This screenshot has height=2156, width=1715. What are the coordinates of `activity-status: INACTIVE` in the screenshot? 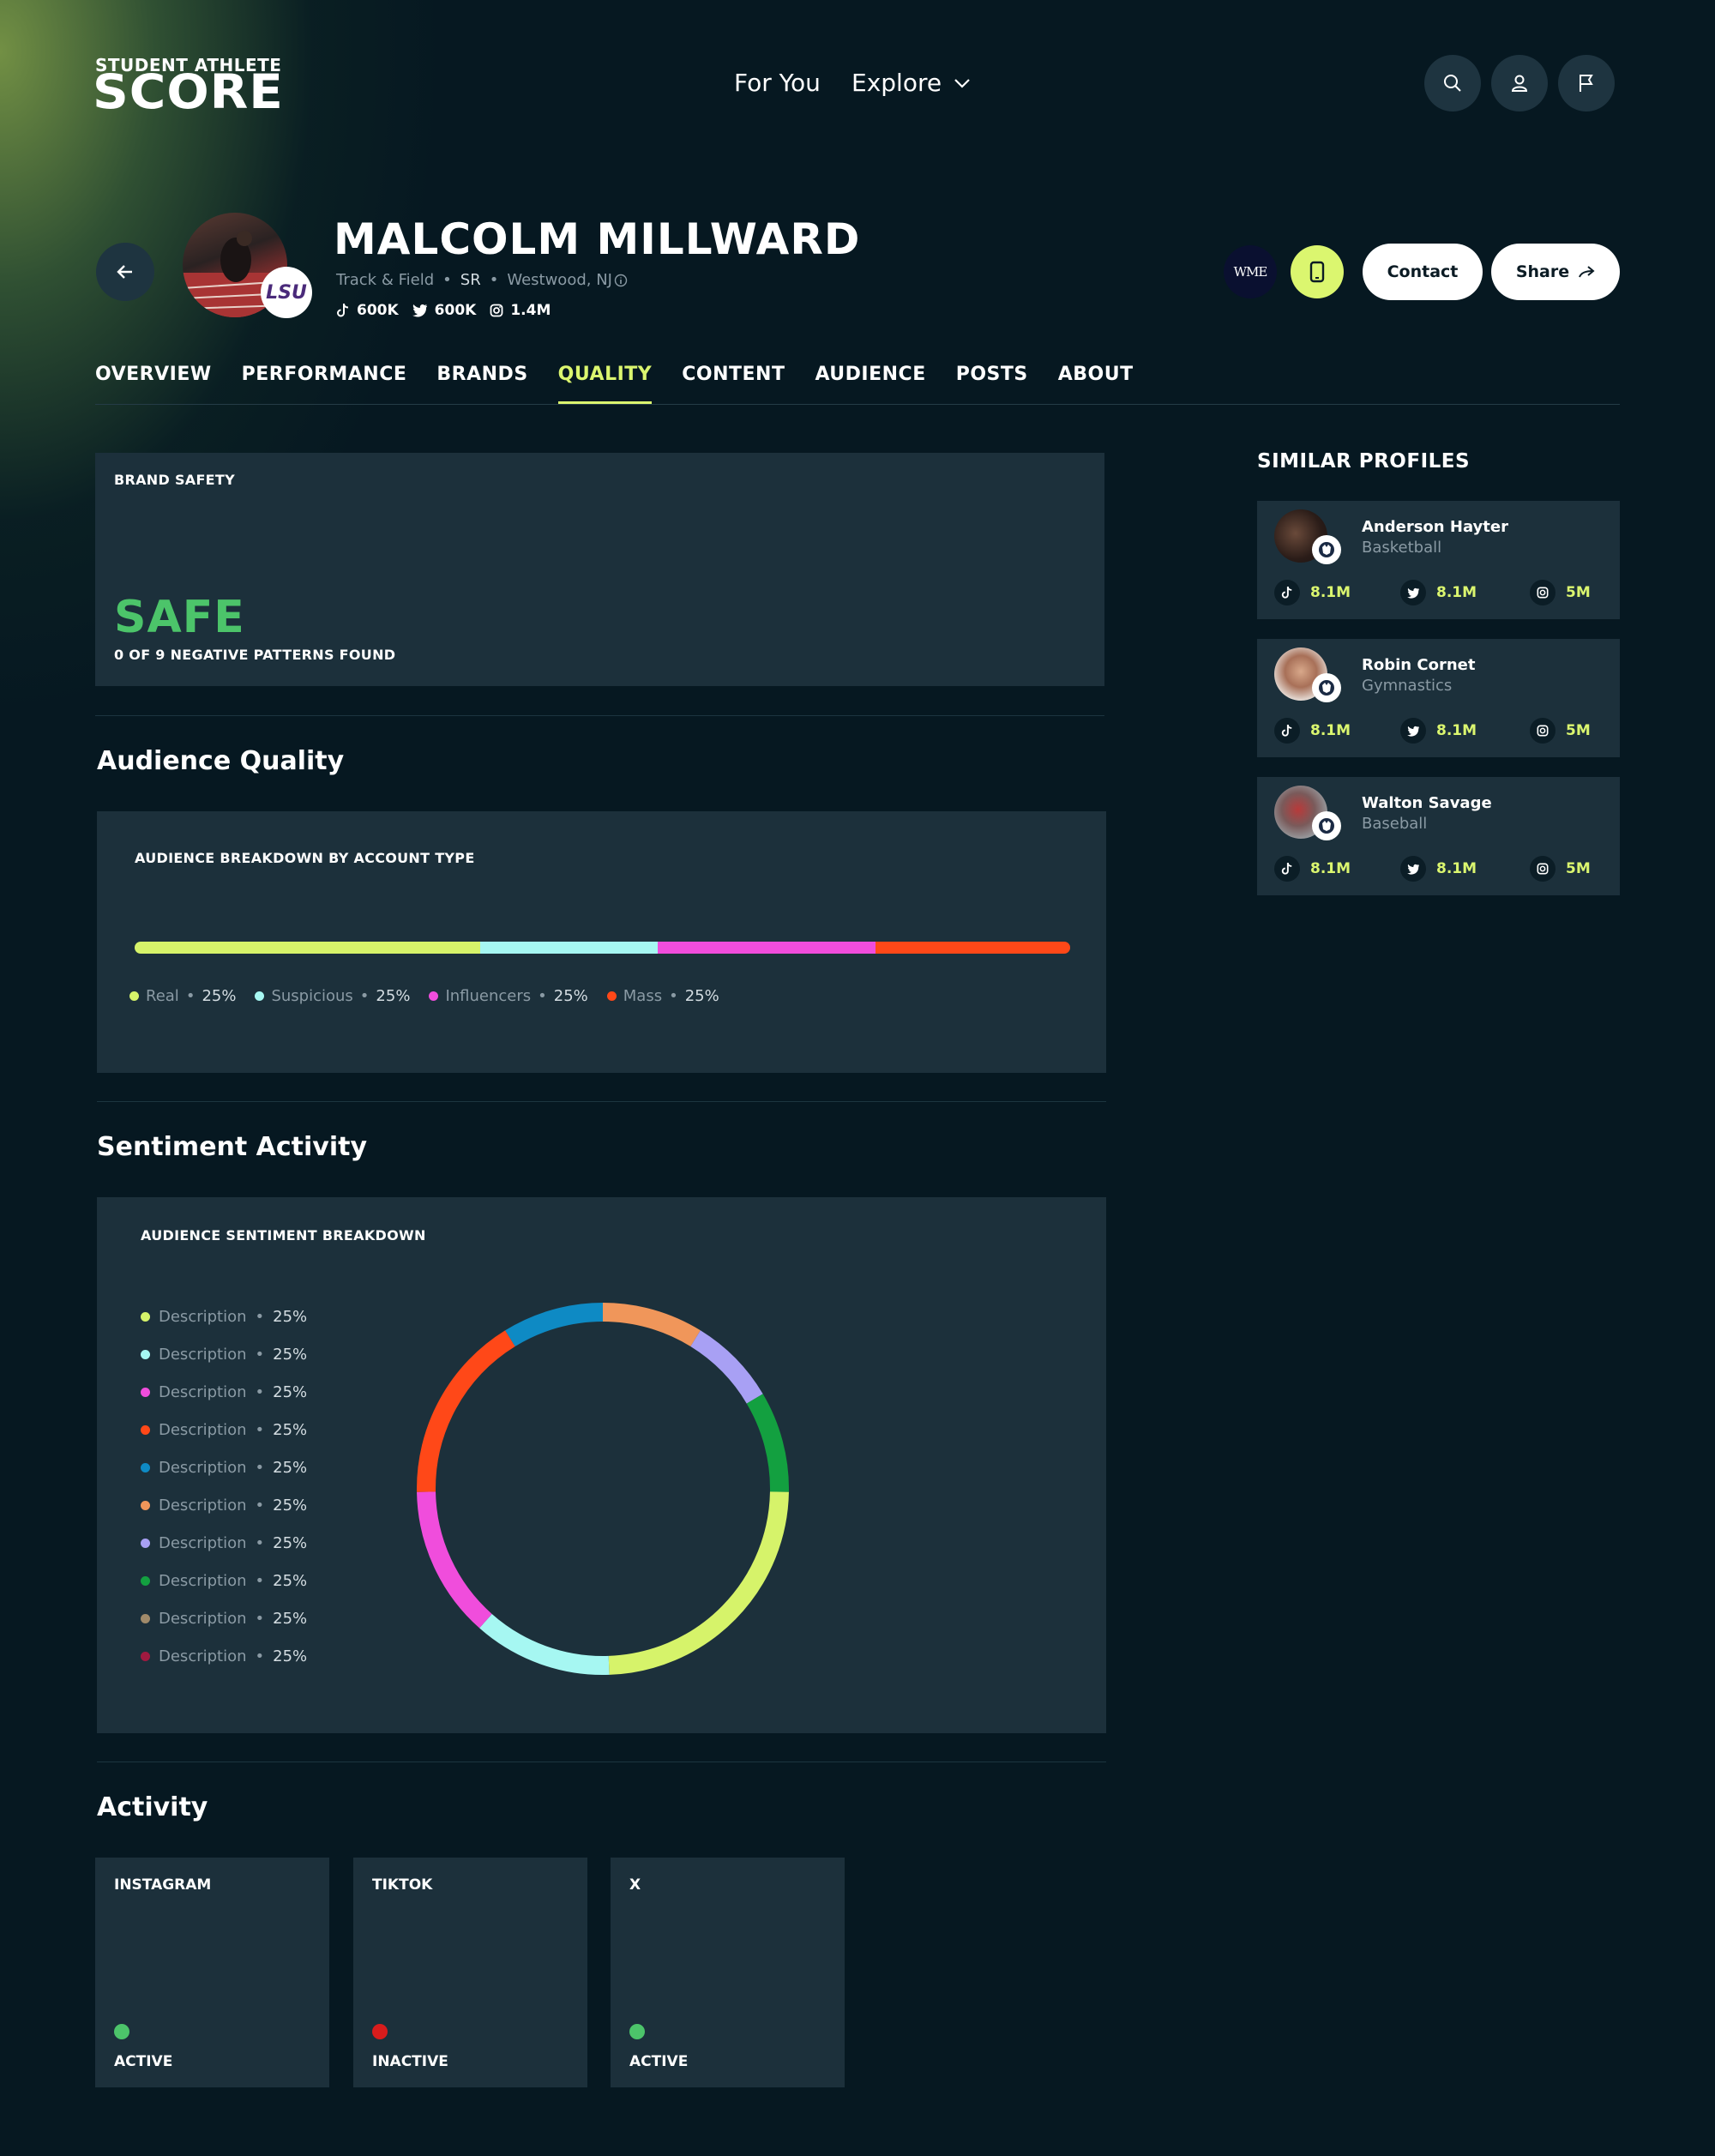 It's located at (410, 2061).